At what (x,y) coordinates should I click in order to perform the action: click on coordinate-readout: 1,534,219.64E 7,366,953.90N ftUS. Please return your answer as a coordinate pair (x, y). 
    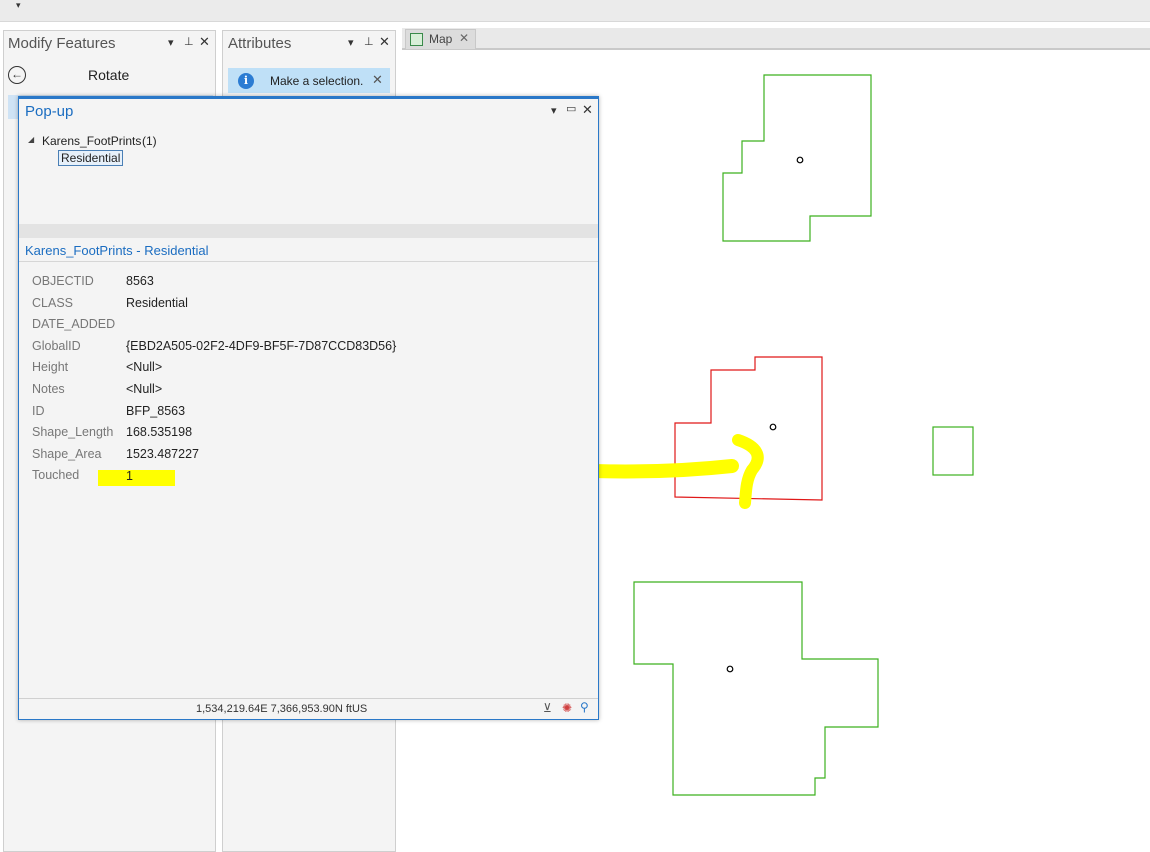
    Looking at the image, I should click on (282, 709).